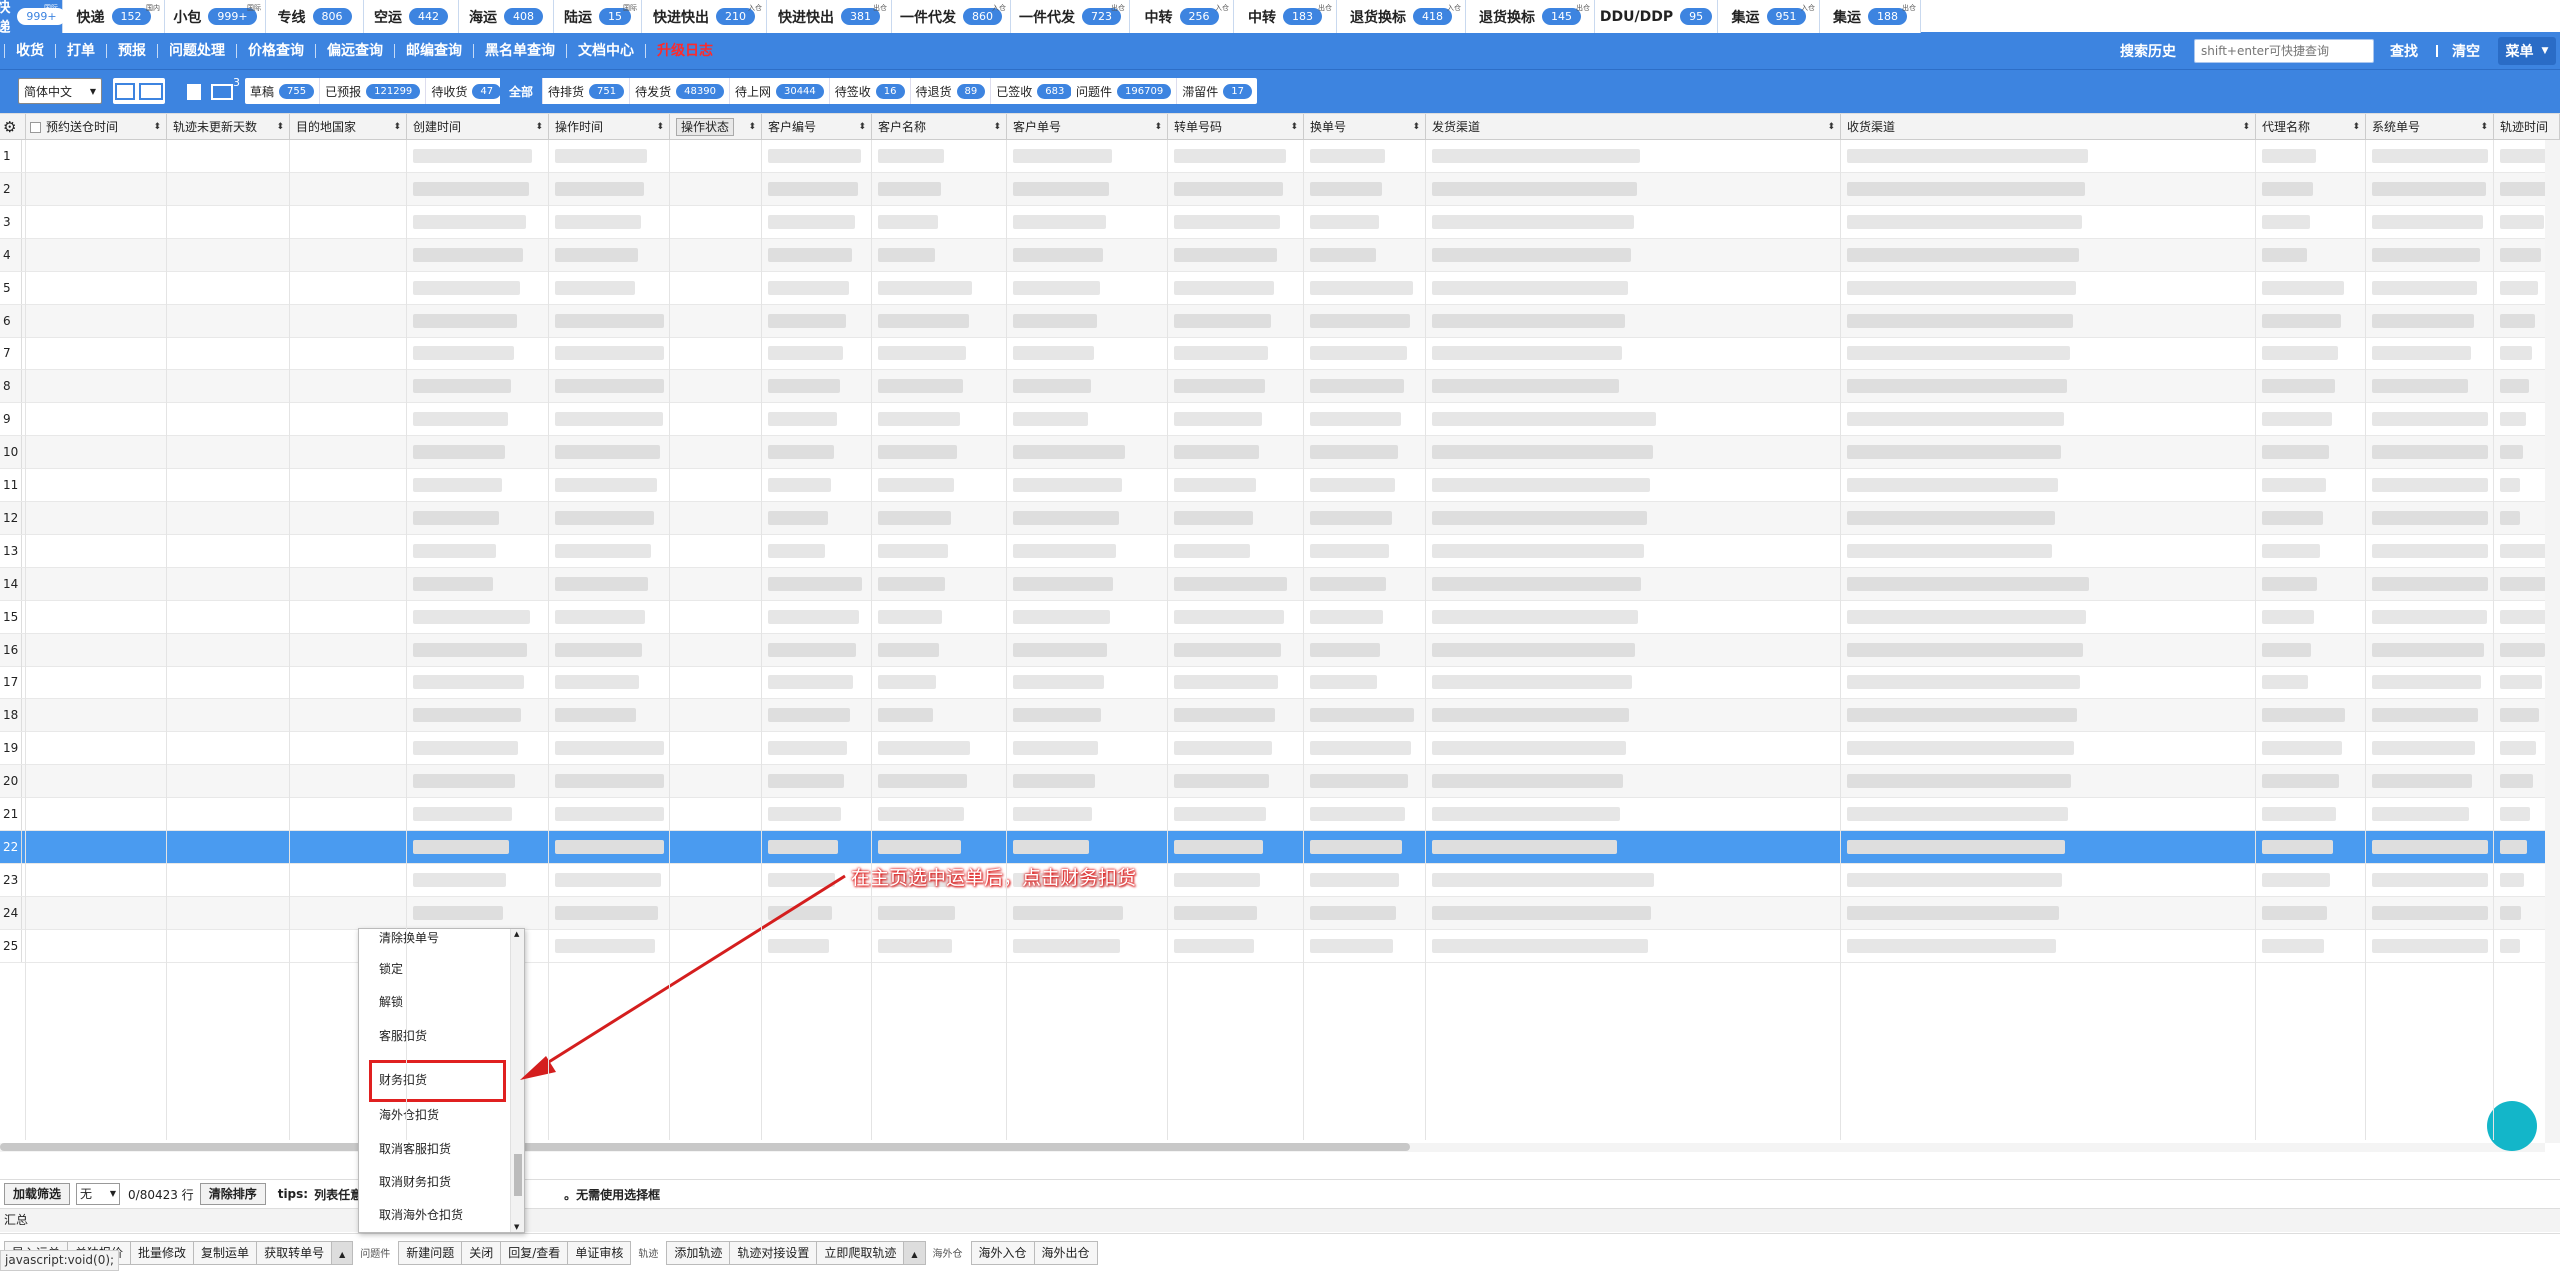 The image size is (2560, 1271). Describe the element at coordinates (994, 878) in the screenshot. I see `annotation-text: 在主页选中运单后，点击财务扣货` at that location.